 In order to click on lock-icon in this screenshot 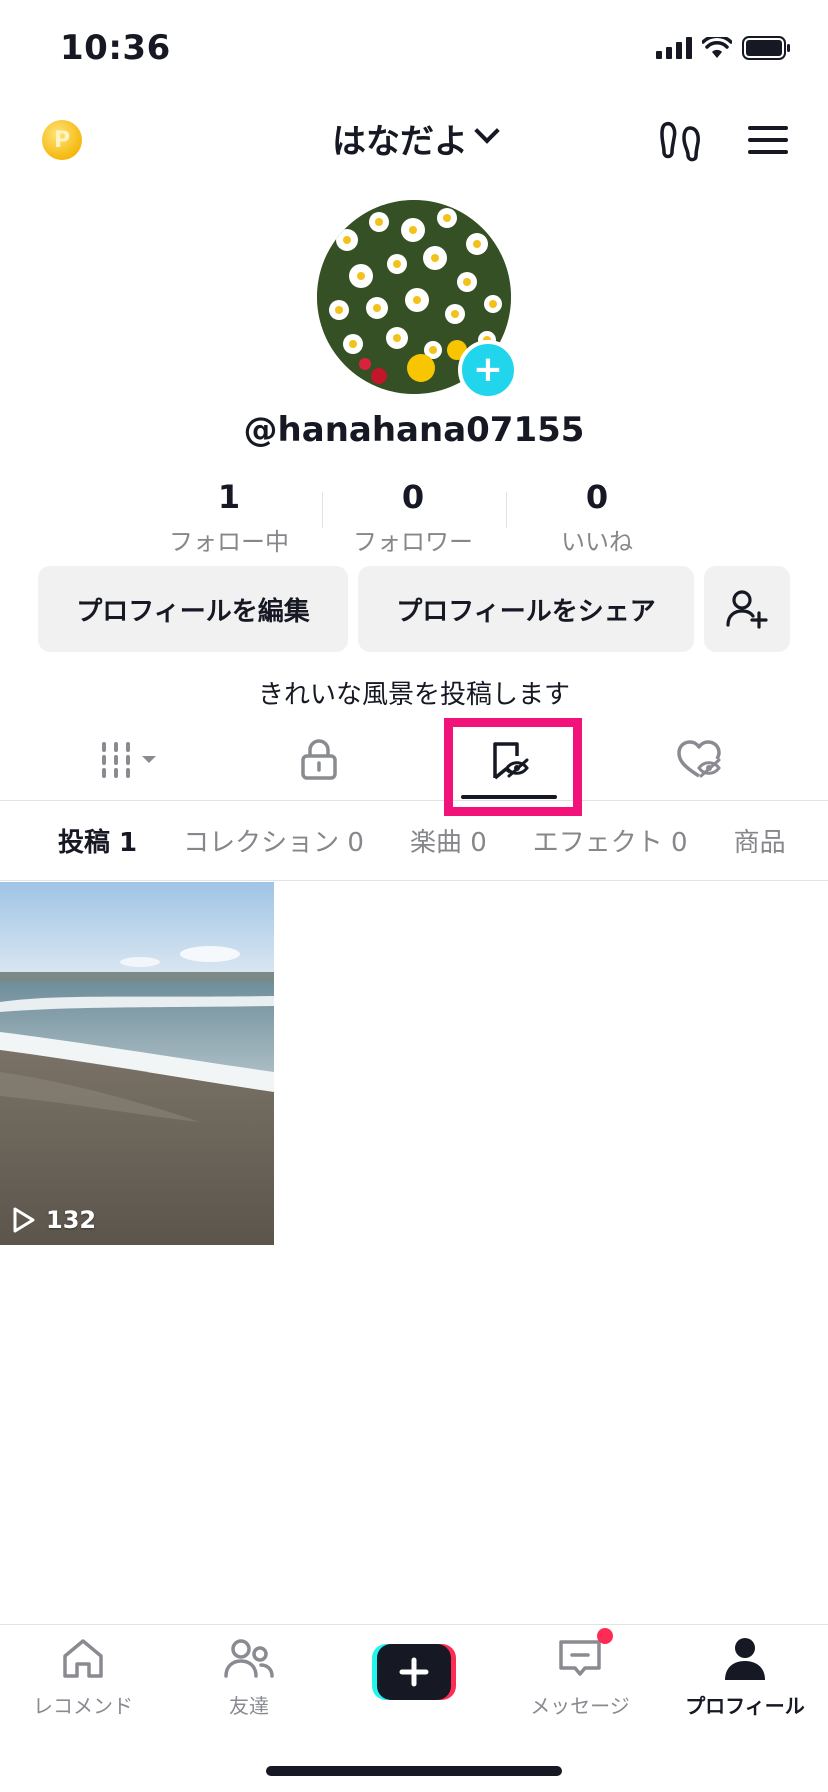, I will do `click(318, 759)`.